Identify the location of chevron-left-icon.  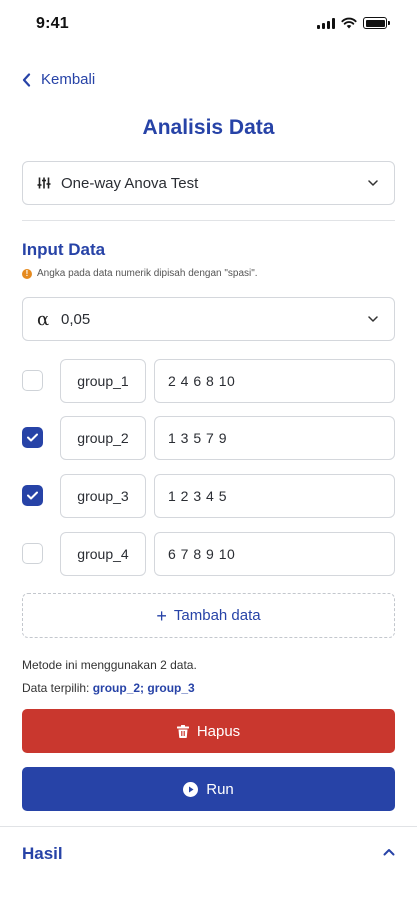
(26, 79).